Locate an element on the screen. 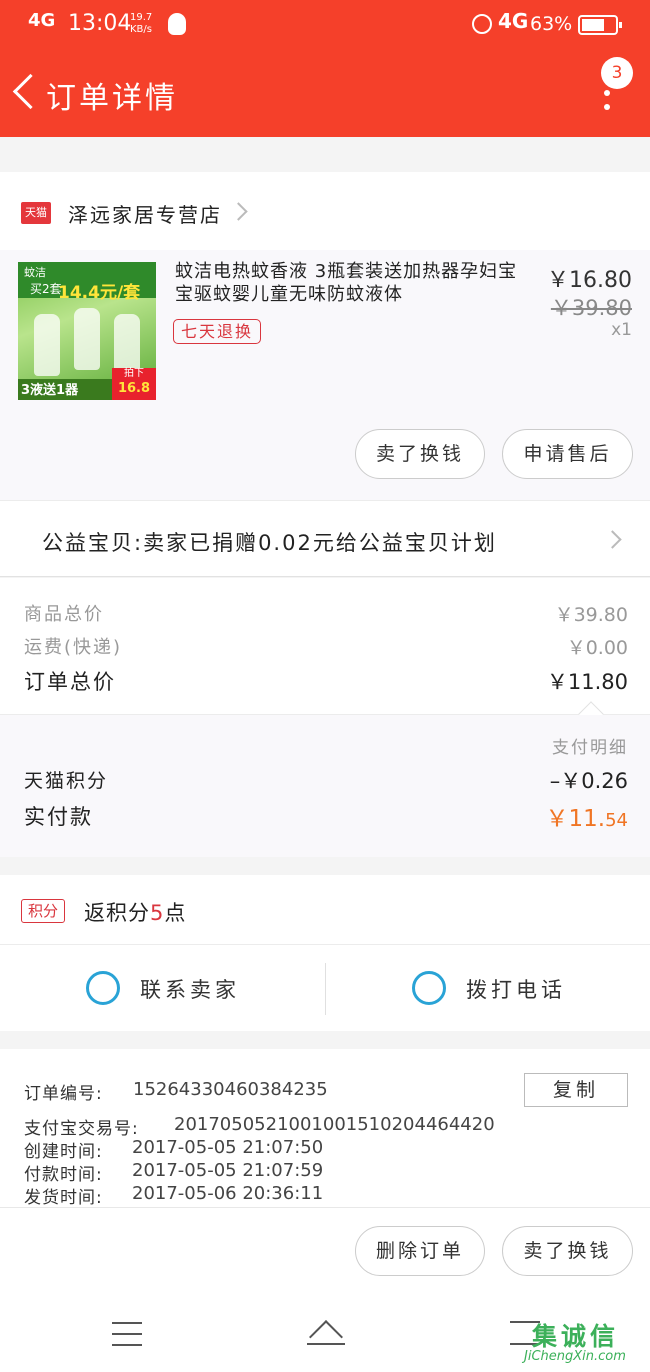 Image resolution: width=650 pixels, height=1372 pixels. speed-unit: KB/s is located at coordinates (141, 29).